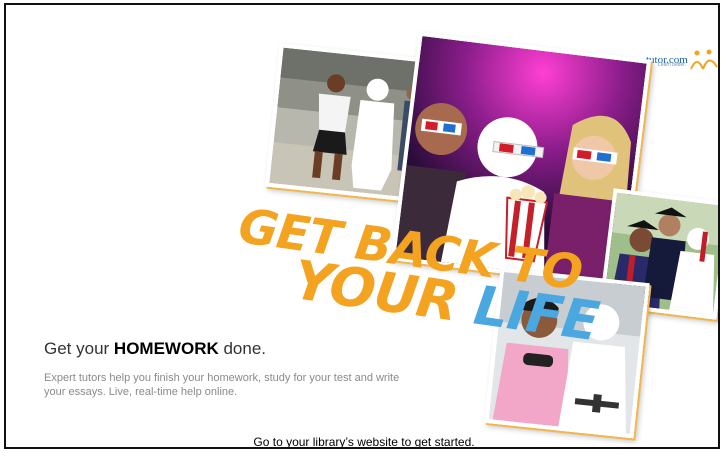  What do you see at coordinates (682, 60) in the screenshot?
I see `tutor-logo: tutor.com Learn better.` at bounding box center [682, 60].